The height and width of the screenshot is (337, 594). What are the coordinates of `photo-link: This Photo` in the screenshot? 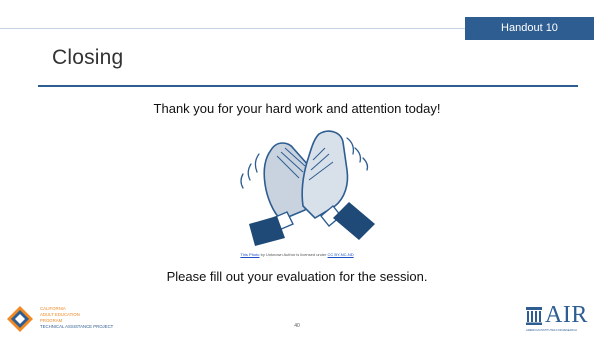 It's located at (249, 254).